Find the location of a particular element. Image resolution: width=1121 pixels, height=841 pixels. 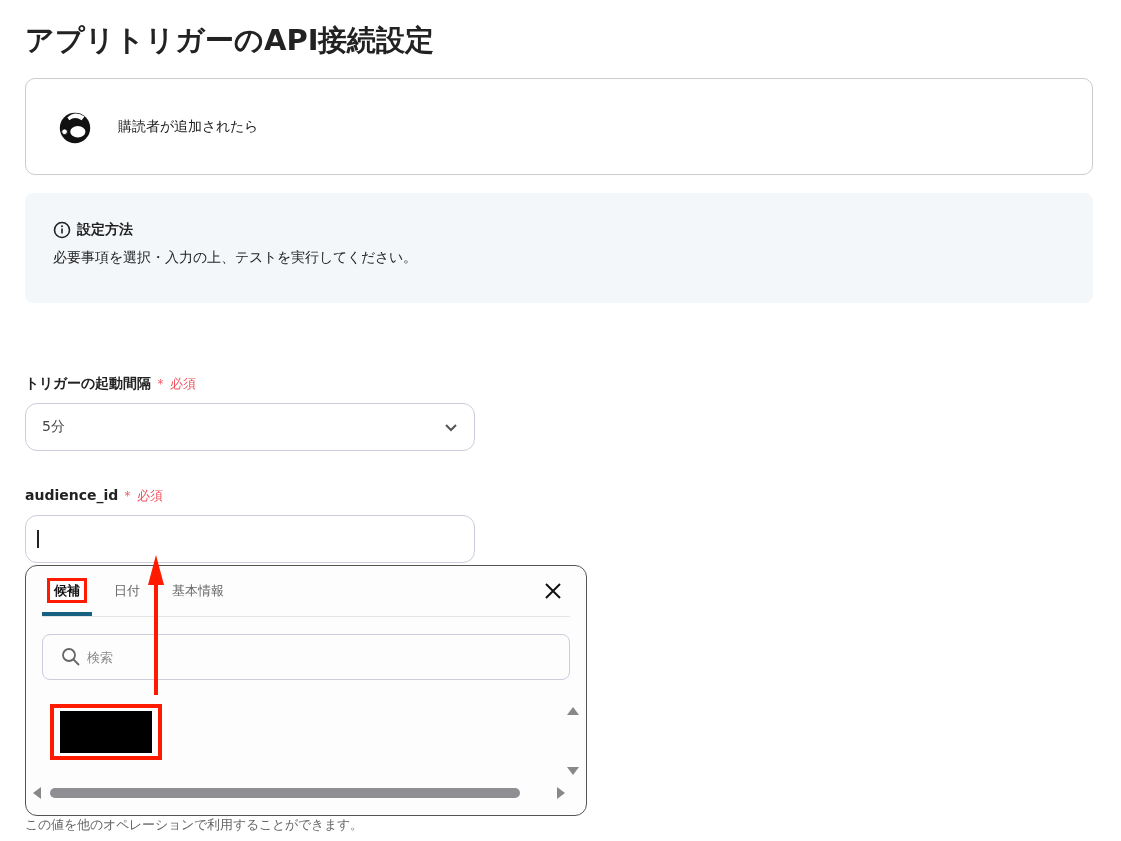

info-icon is located at coordinates (62, 230).